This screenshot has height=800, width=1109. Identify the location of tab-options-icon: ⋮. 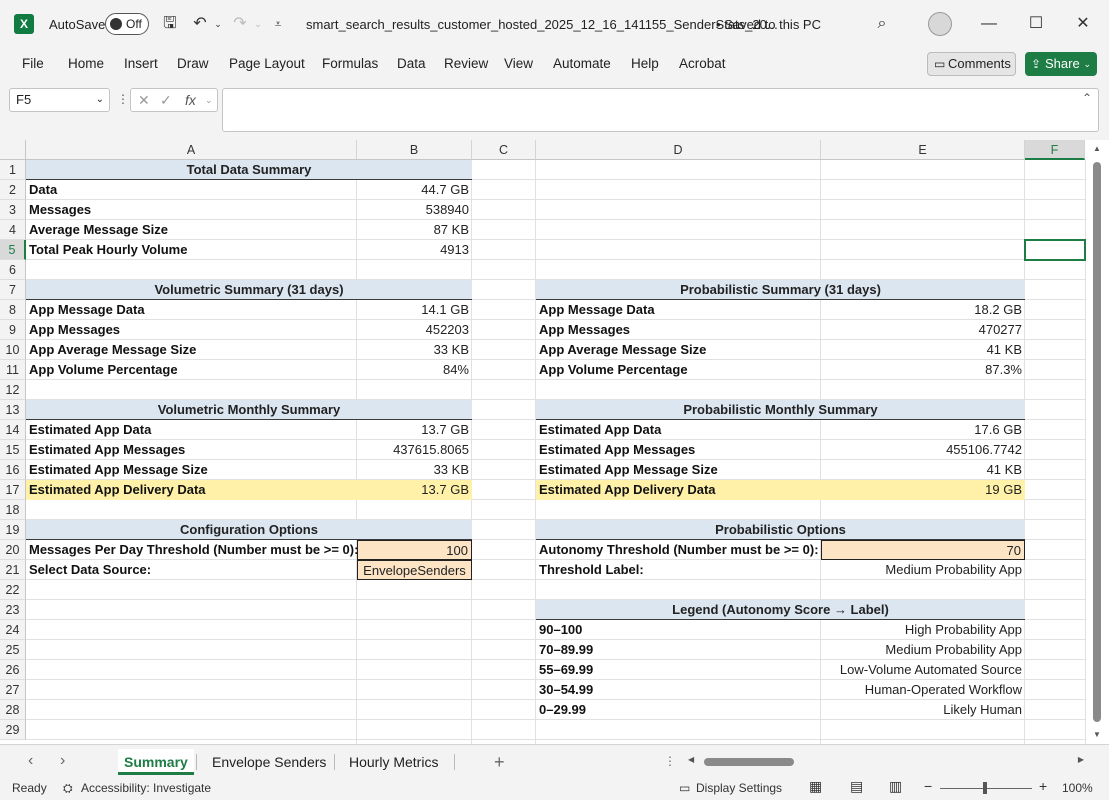
(670, 761).